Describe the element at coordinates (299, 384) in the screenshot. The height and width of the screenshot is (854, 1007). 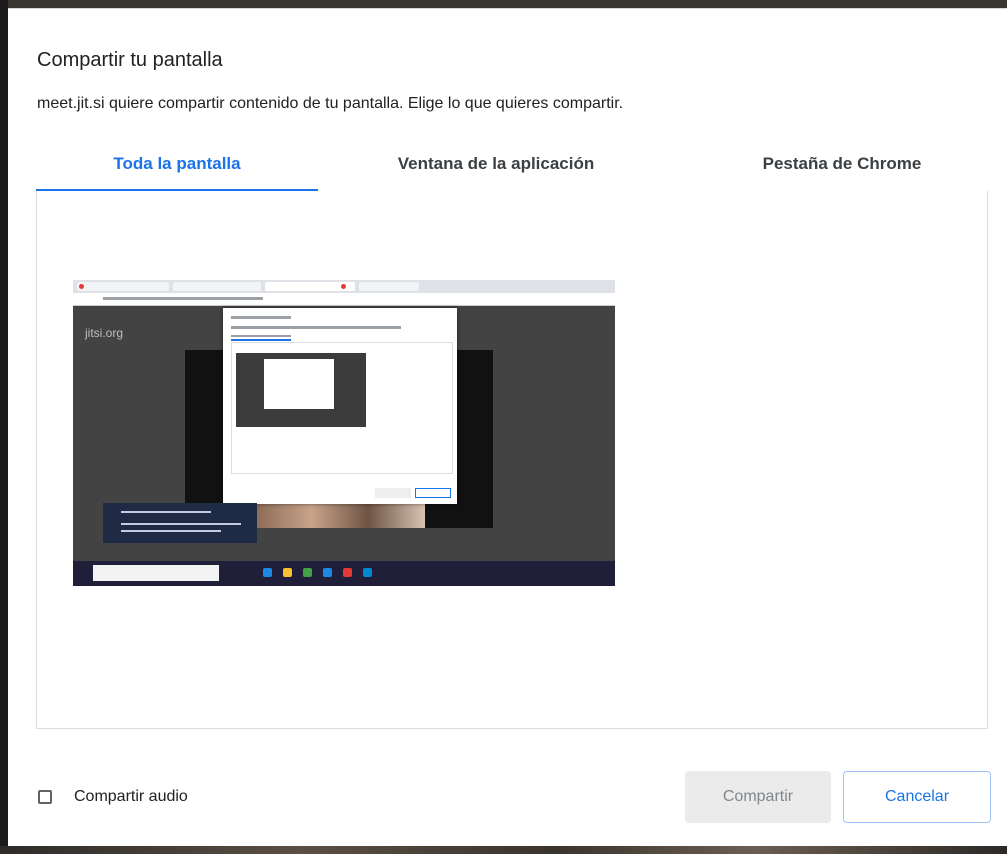
I see `thumb-nested-window` at that location.